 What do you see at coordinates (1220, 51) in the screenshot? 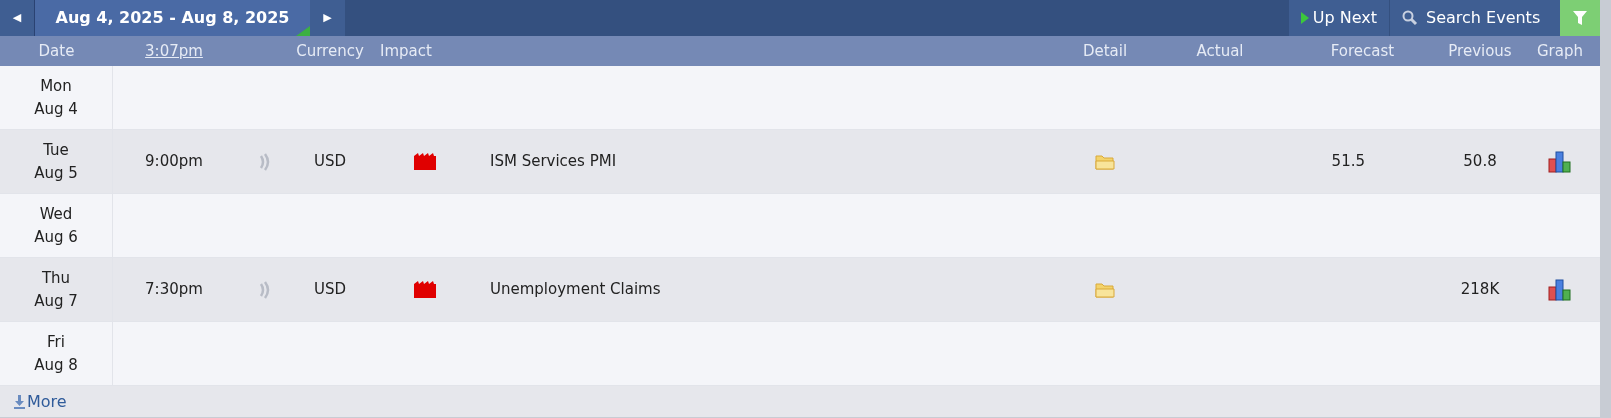
I see `column-header: Actual` at bounding box center [1220, 51].